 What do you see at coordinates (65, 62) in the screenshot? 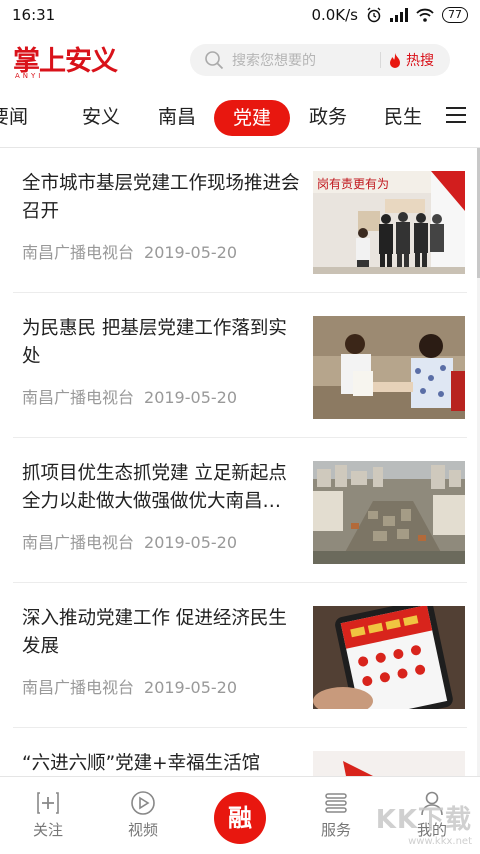
I see `app-logo: 掌上安义 ANYI` at bounding box center [65, 62].